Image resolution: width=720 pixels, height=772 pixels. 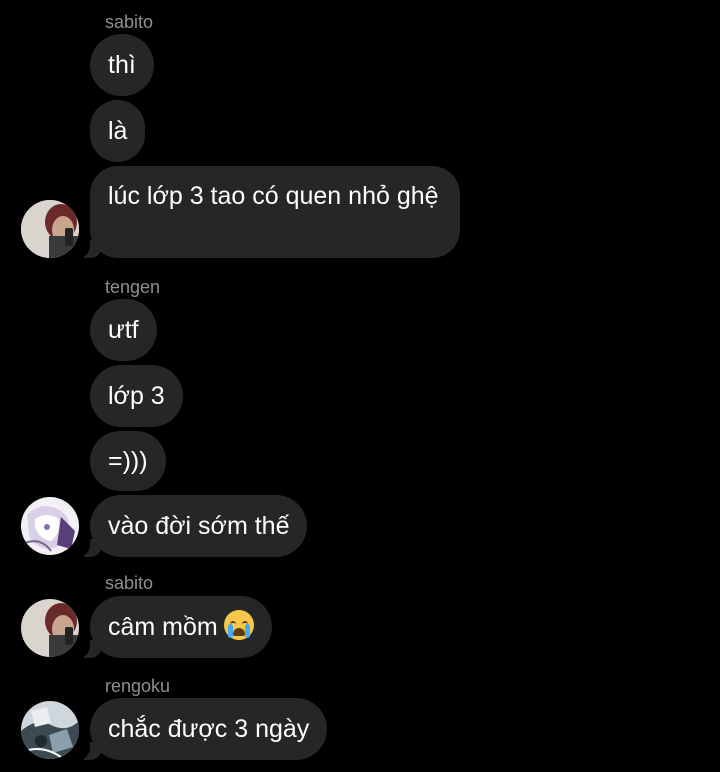 I want to click on message-bubble: câm mồm, so click(x=174, y=627).